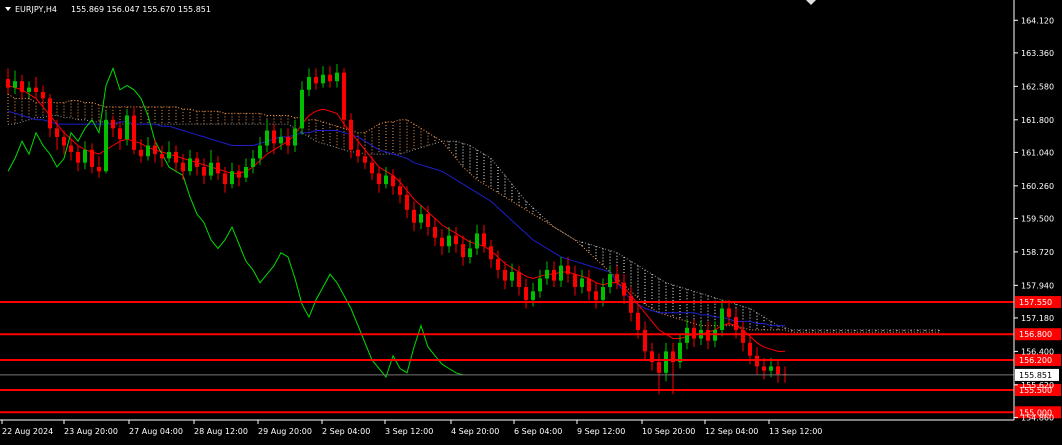  Describe the element at coordinates (1035, 334) in the screenshot. I see `level-price-label: 156.800` at that location.